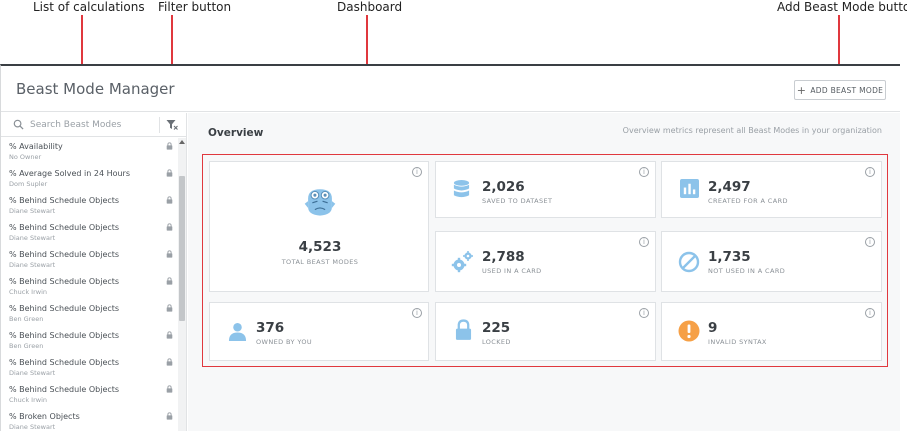  What do you see at coordinates (545, 331) in the screenshot?
I see `metric-card-locked: i 225 LOCKED` at bounding box center [545, 331].